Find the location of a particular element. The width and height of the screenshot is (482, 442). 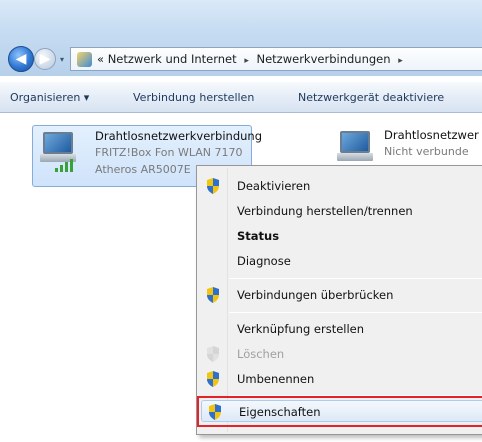

menu-item-label: Eigenschaften is located at coordinates (280, 412).